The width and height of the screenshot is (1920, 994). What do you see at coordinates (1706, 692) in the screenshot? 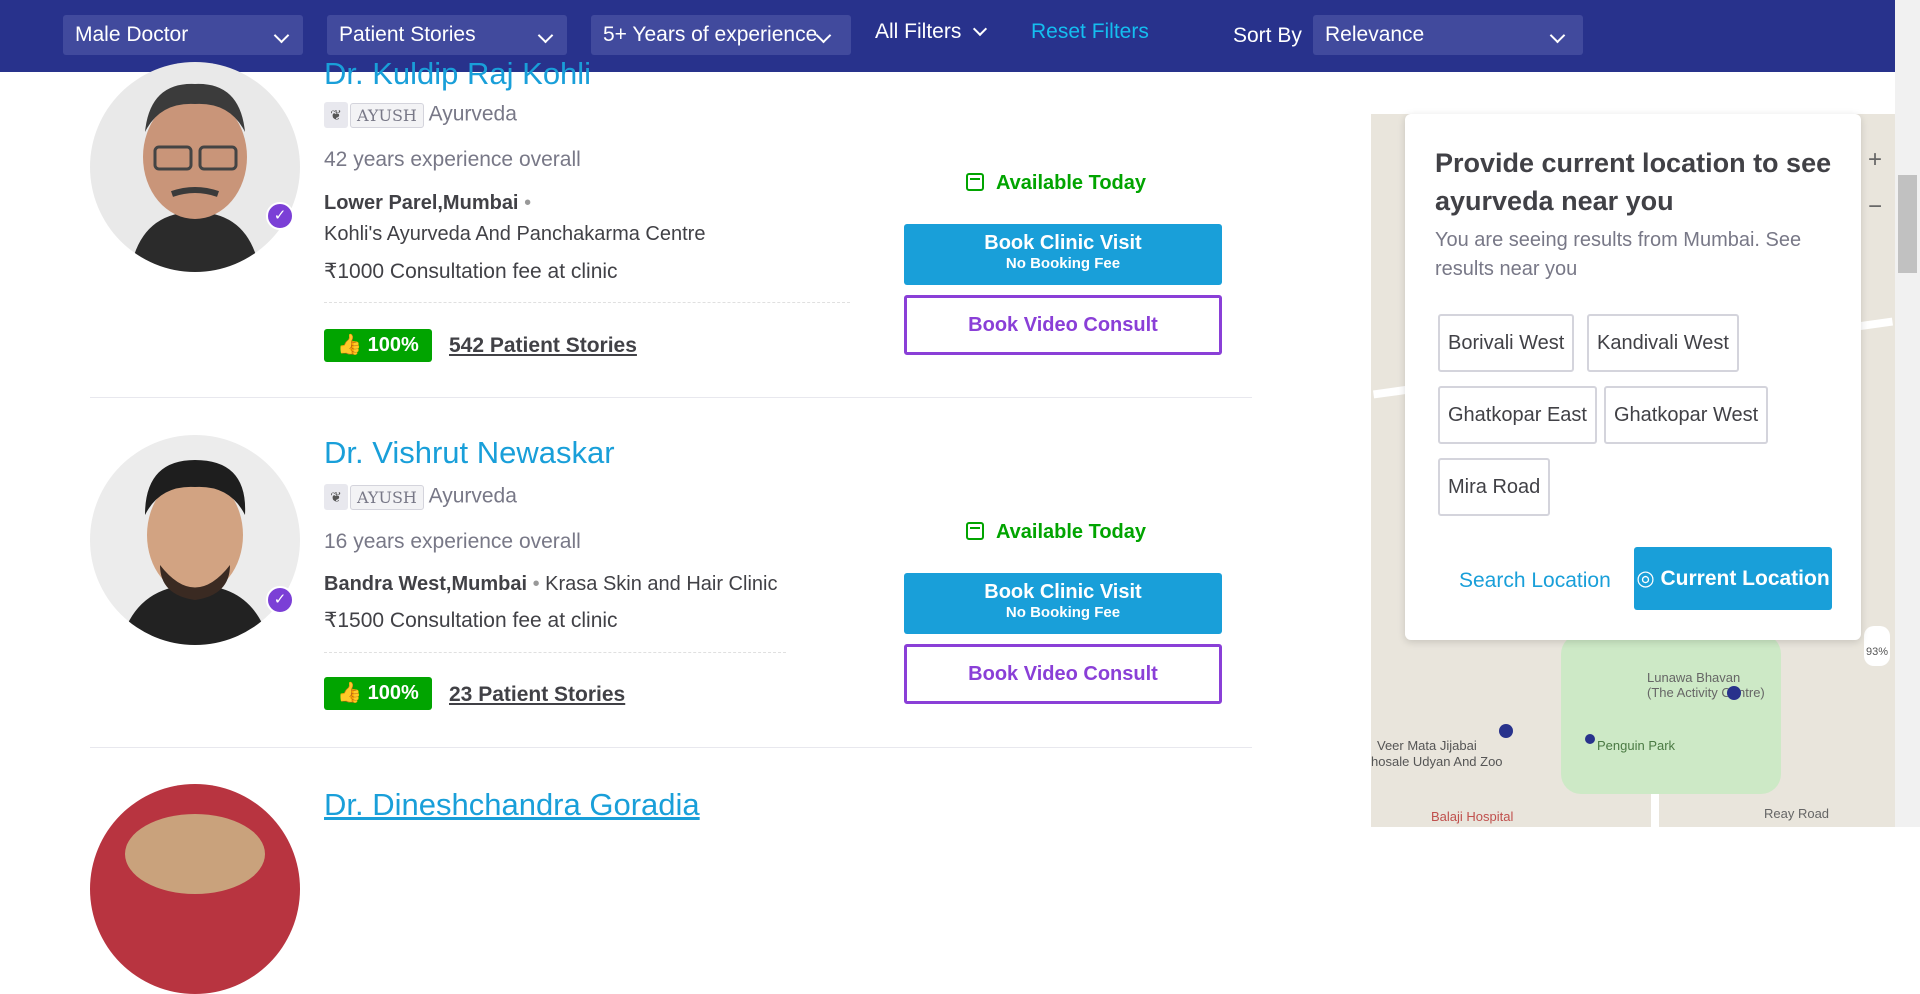
I see `map-label: (The Activity Centre)` at bounding box center [1706, 692].